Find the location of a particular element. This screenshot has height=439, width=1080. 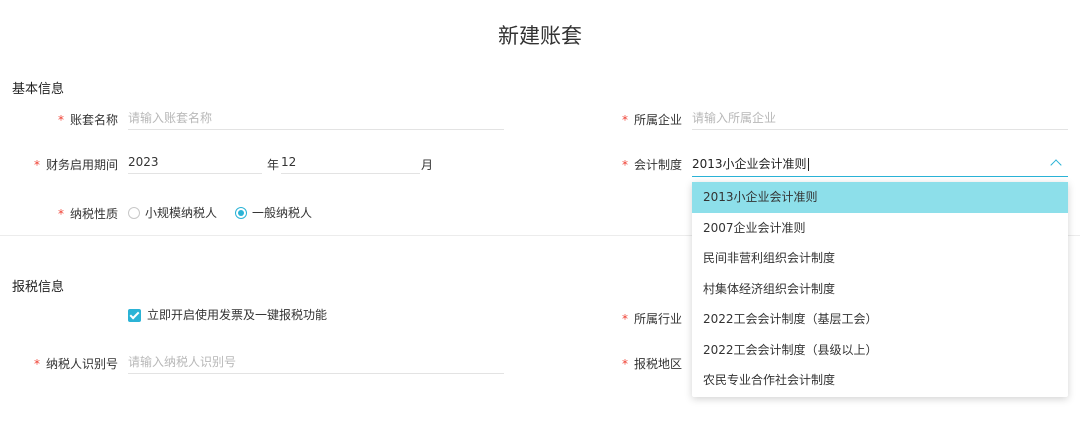

dropdown-option: 民间非营利组织会计制度 is located at coordinates (880, 258).